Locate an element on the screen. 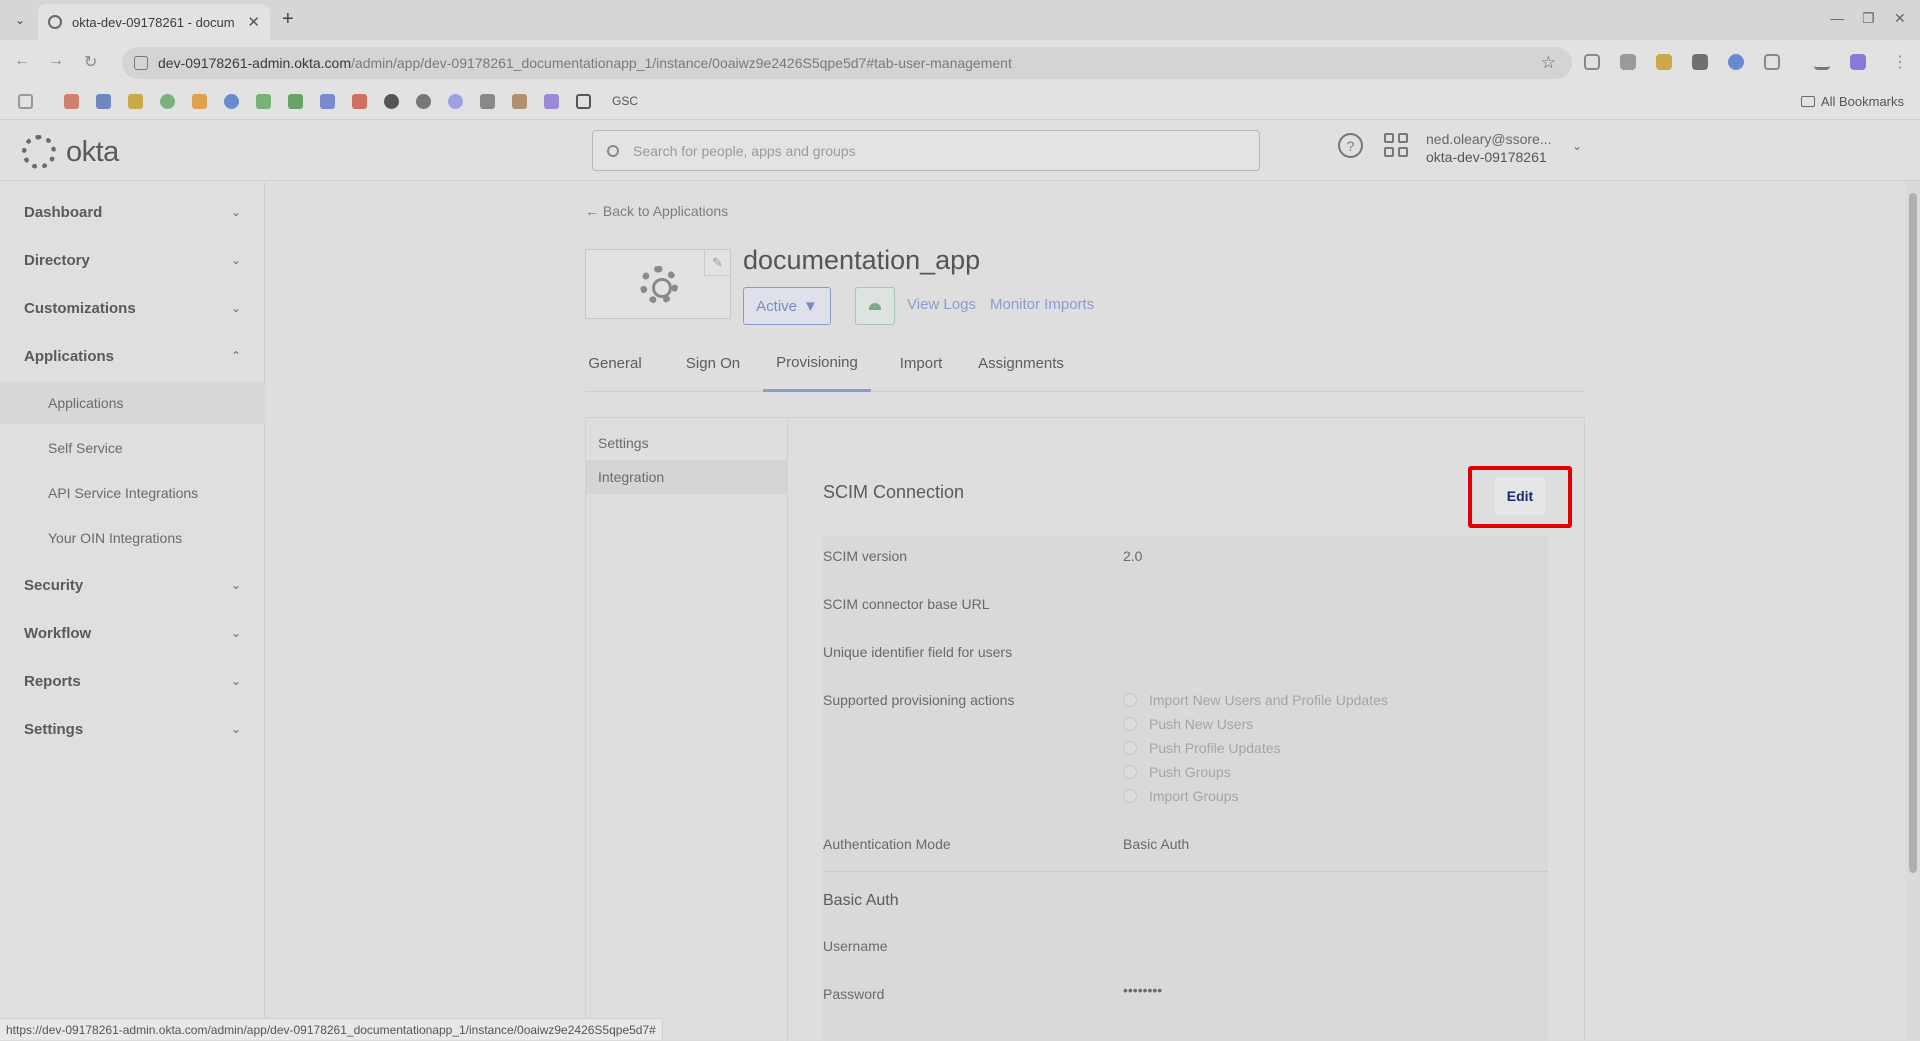  sidebar-item-reports: Reports ⌄ is located at coordinates (132, 681).